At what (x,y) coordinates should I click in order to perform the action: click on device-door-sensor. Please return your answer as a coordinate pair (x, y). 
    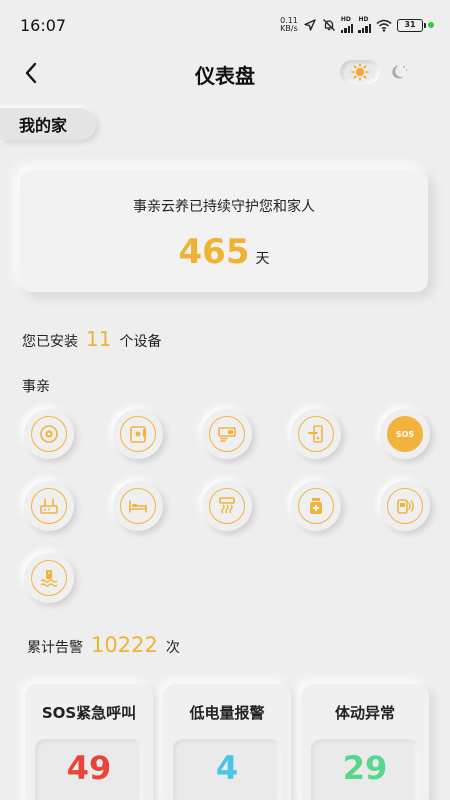
    Looking at the image, I should click on (138, 434).